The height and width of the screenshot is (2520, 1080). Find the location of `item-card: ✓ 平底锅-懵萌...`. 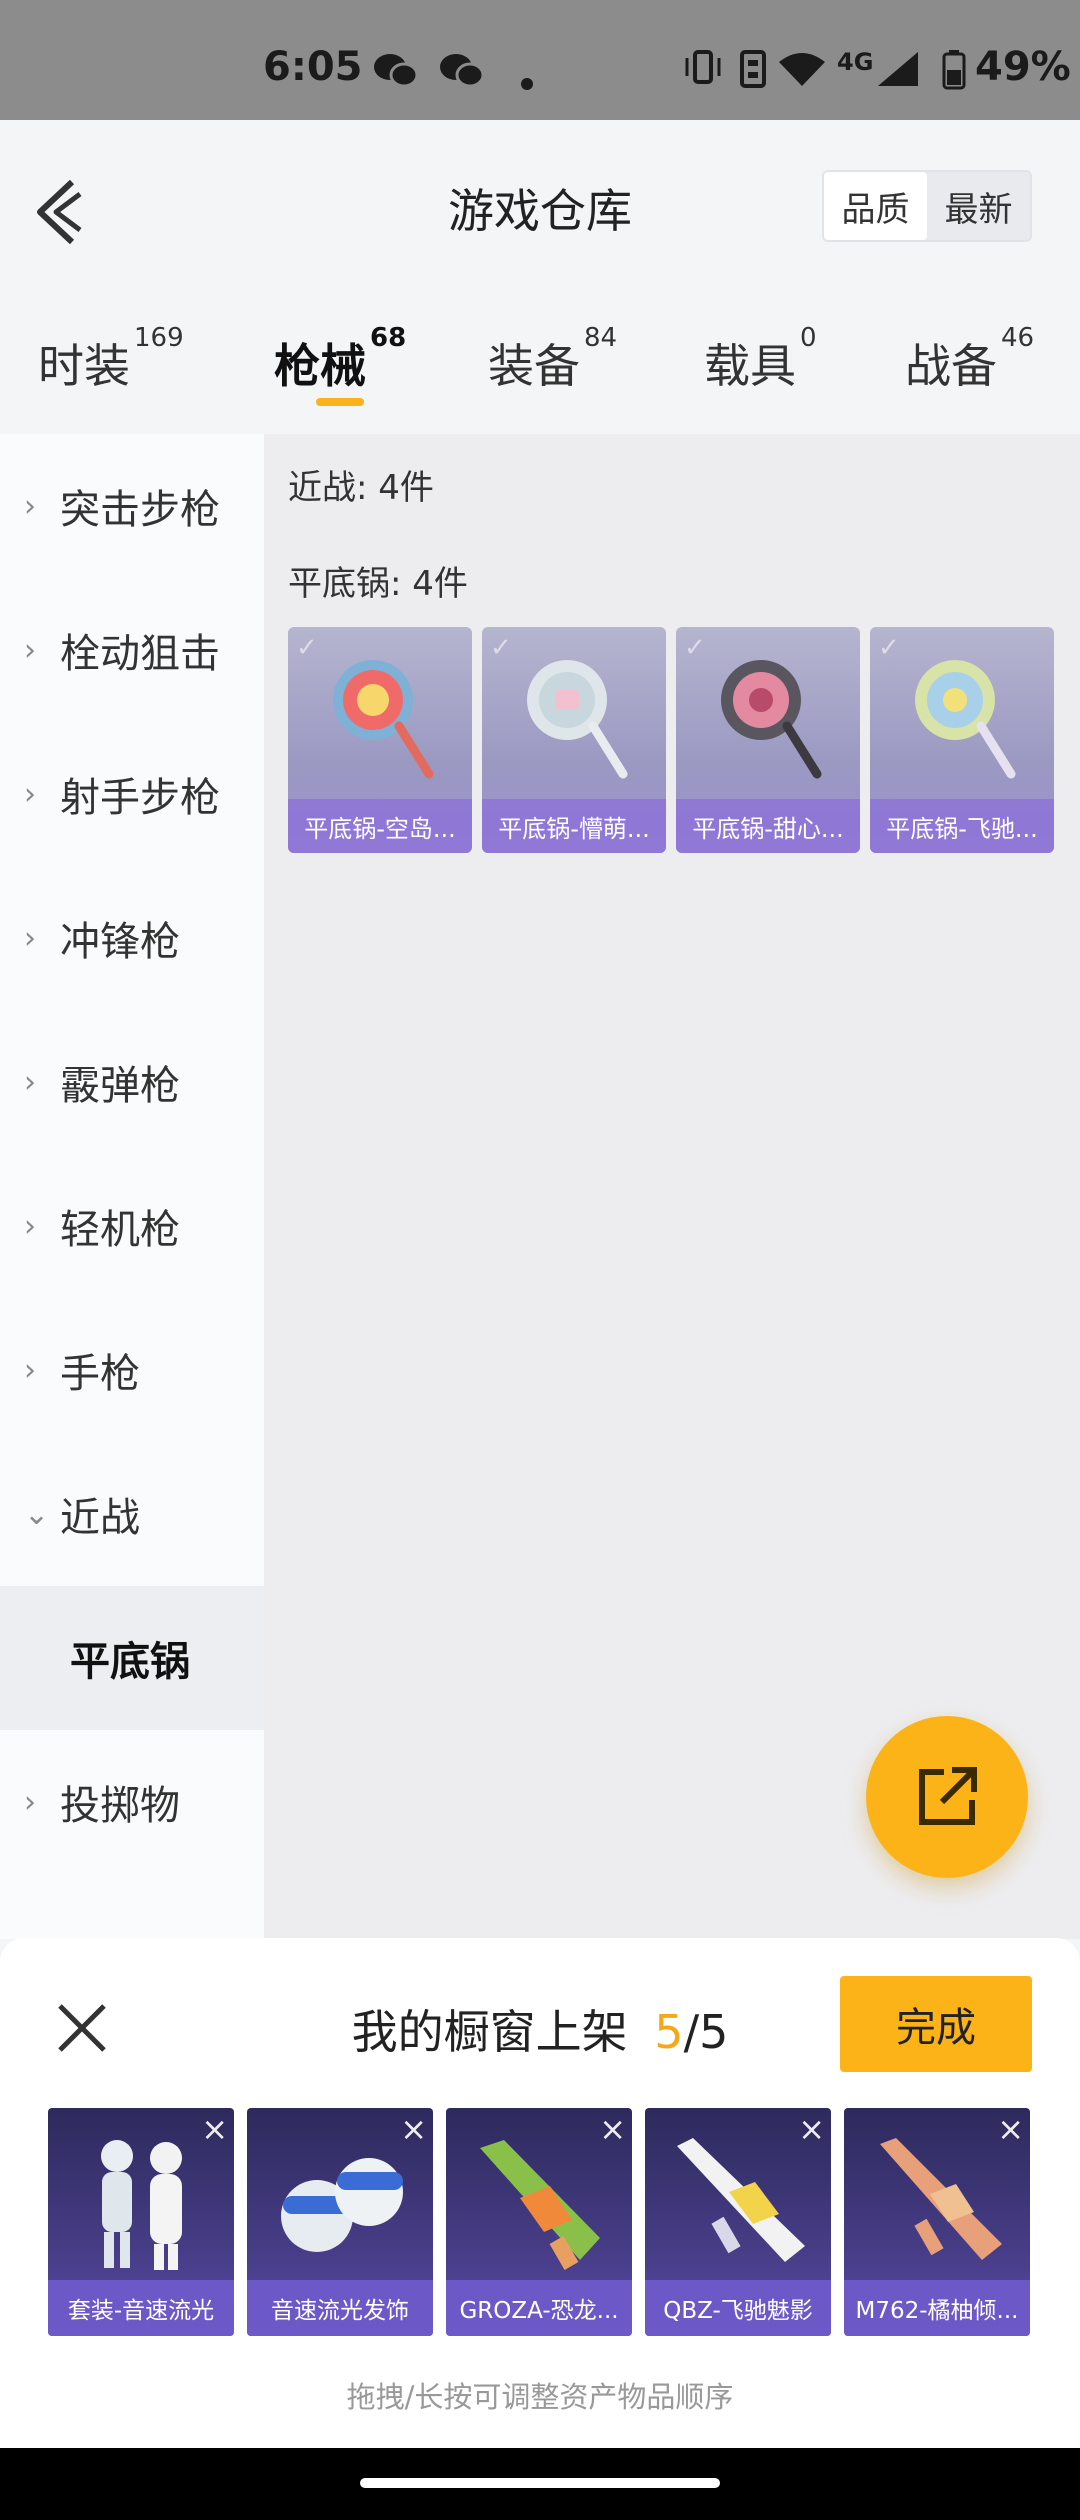

item-card: ✓ 平底锅-懵萌... is located at coordinates (574, 740).